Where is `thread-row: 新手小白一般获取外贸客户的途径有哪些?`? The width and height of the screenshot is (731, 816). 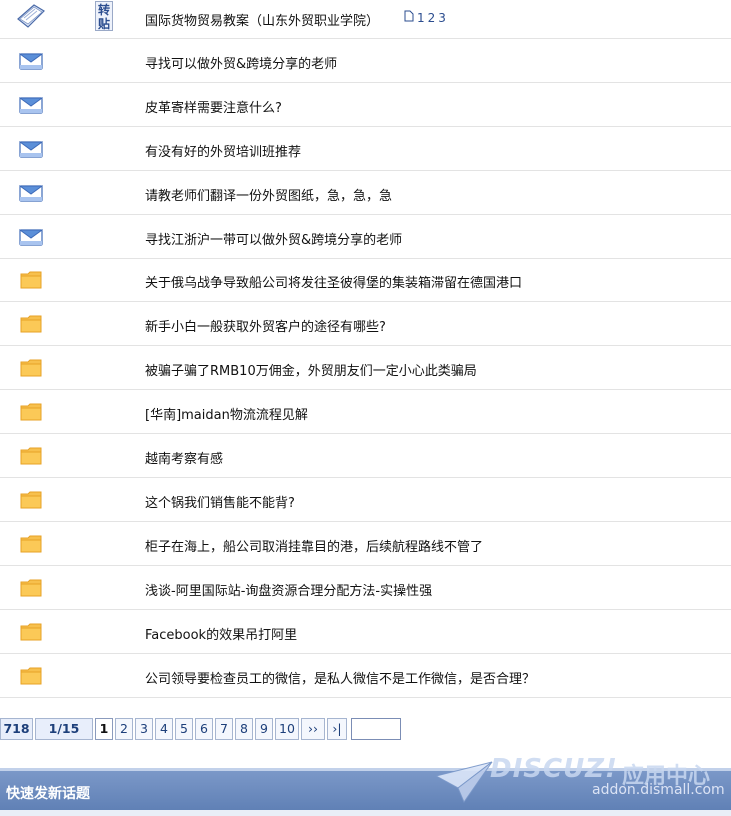
thread-row: 新手小白一般获取外贸客户的途径有哪些? is located at coordinates (365, 324).